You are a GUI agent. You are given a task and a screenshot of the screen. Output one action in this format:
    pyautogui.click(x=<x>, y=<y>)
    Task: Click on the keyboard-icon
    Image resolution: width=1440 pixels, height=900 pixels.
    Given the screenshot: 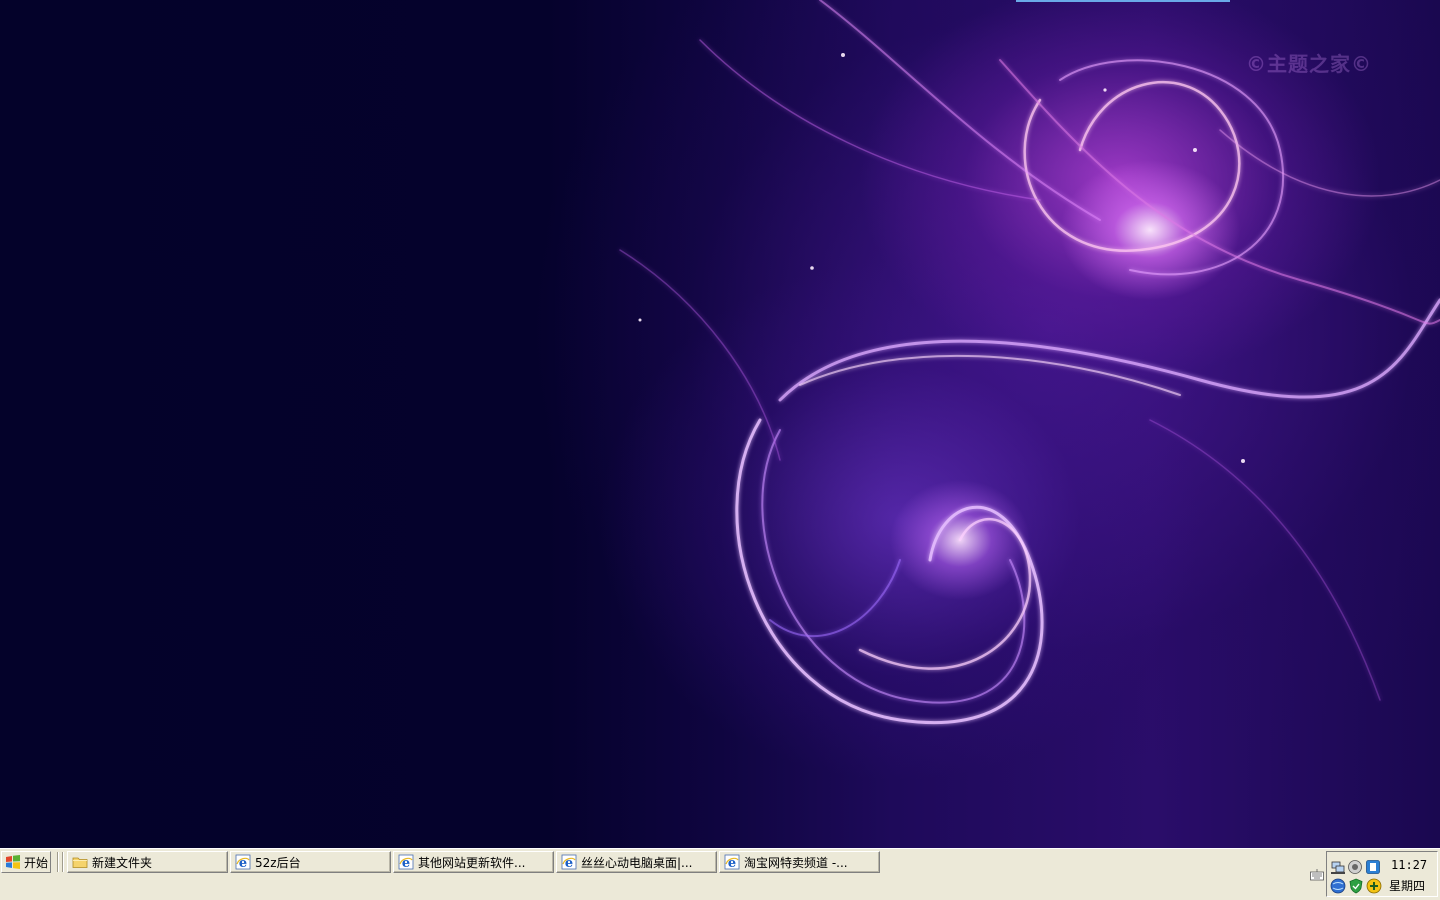 What is the action you would take?
    pyautogui.click(x=1317, y=875)
    